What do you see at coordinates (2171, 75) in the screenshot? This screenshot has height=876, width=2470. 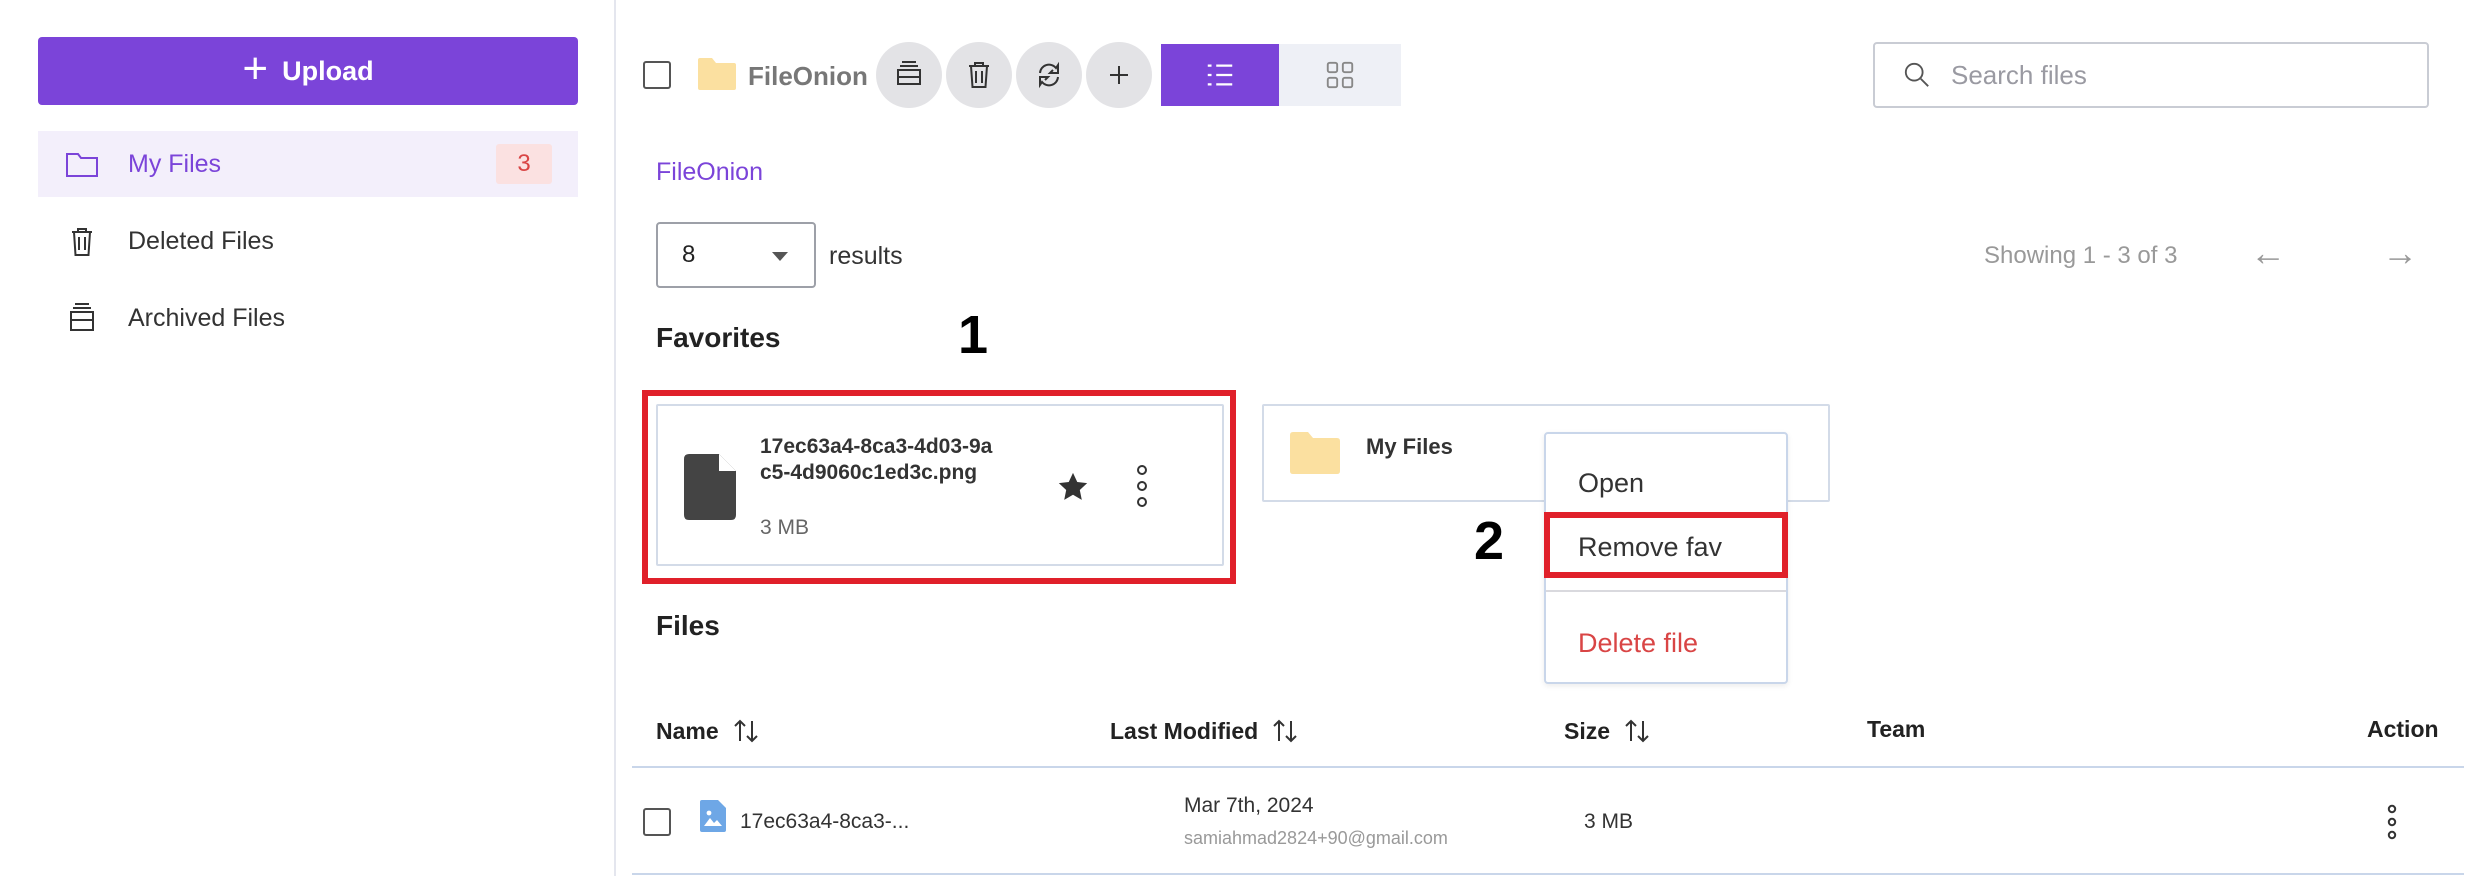 I see `search-input` at bounding box center [2171, 75].